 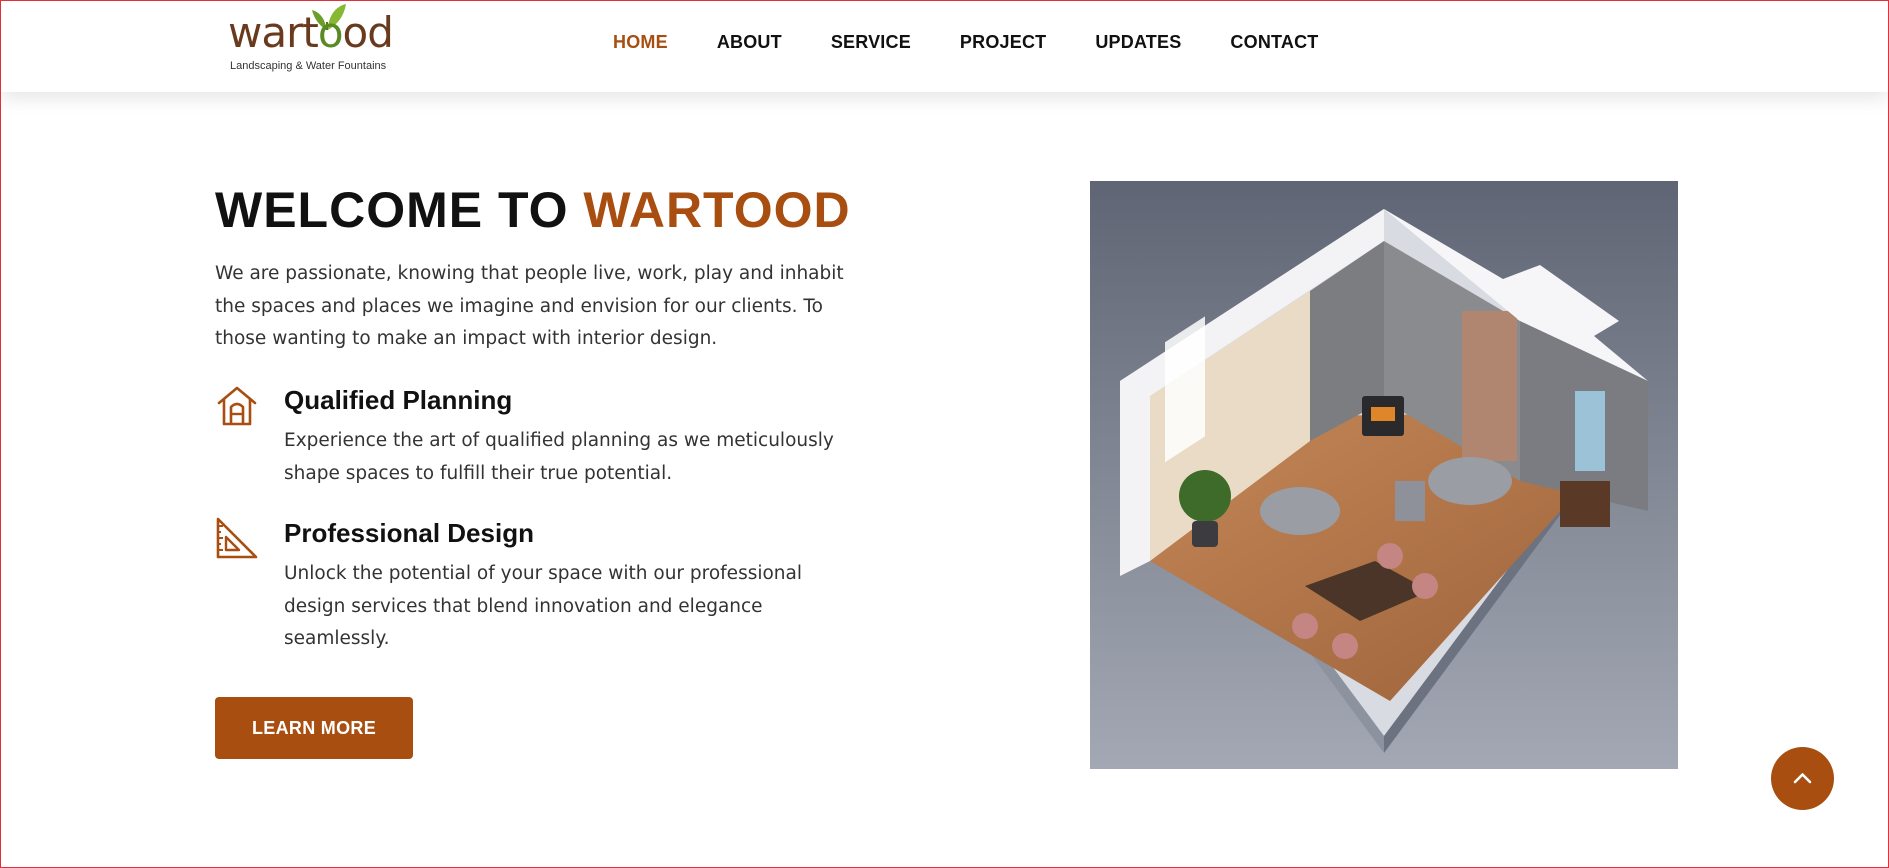 What do you see at coordinates (399, 210) in the screenshot?
I see `title-prefix: WELCOME TO` at bounding box center [399, 210].